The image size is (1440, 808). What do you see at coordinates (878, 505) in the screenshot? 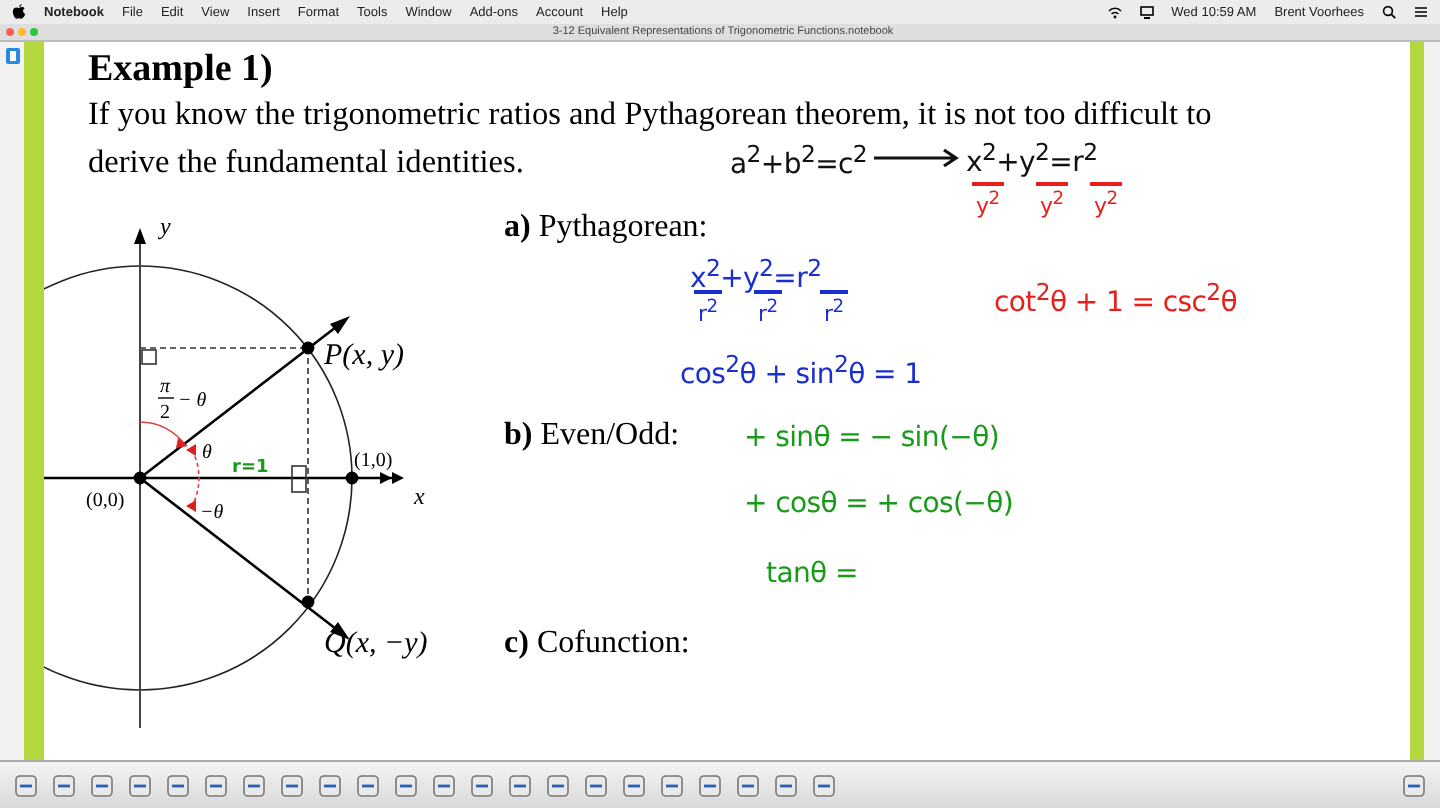
I see `handwritten-equation: + cosθ = + cos(−θ)` at bounding box center [878, 505].